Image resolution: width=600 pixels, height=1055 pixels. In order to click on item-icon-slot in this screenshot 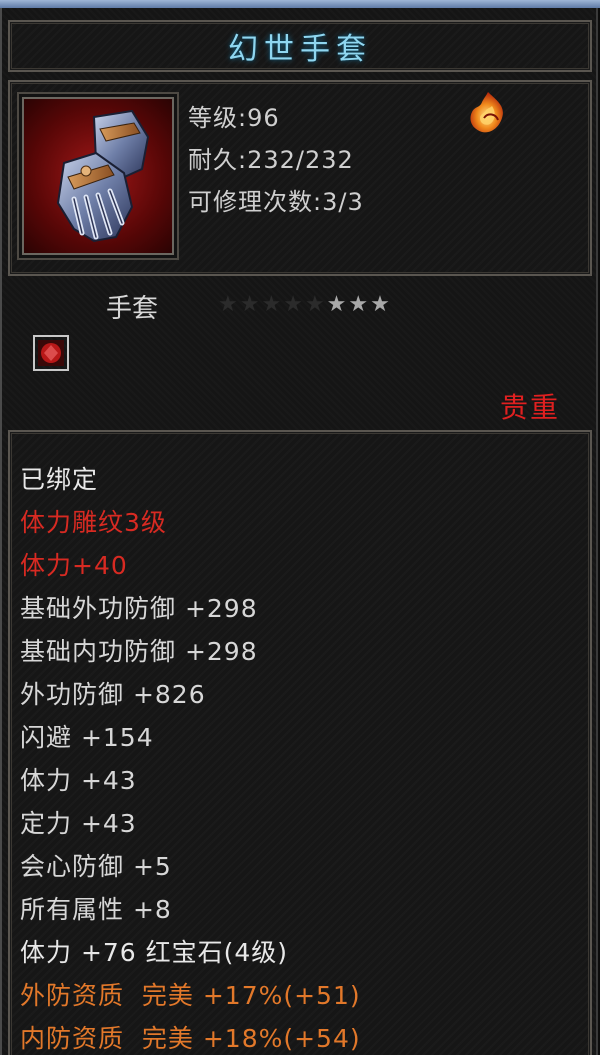, I will do `click(98, 176)`.